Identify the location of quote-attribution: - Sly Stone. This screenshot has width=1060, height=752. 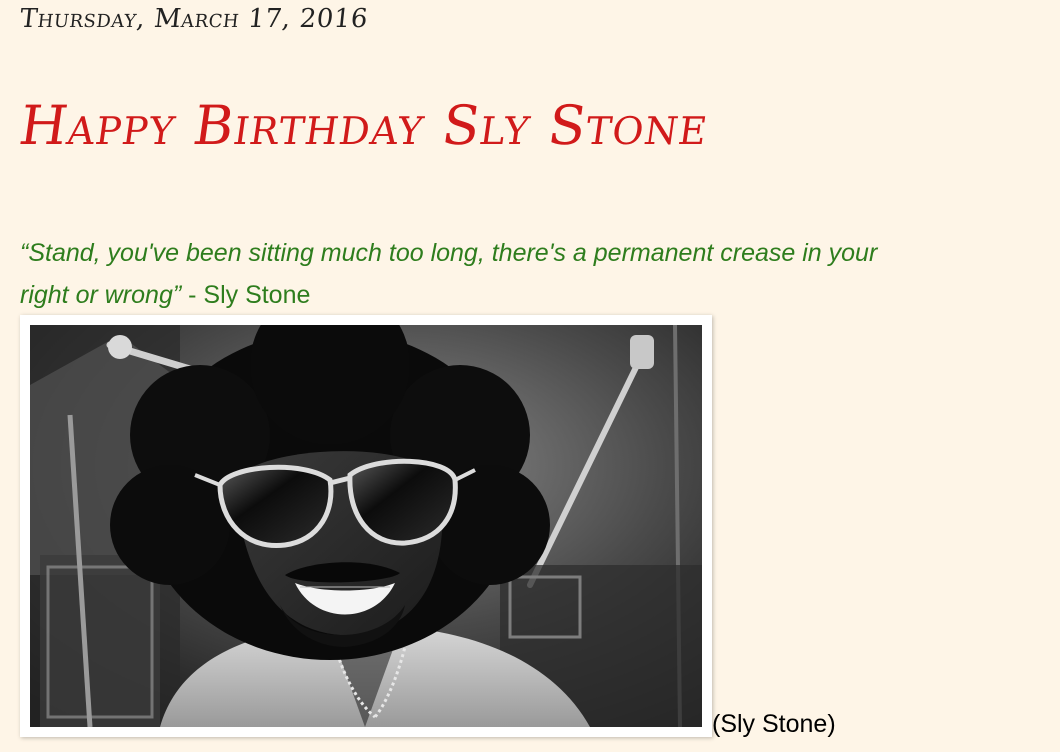
(246, 295).